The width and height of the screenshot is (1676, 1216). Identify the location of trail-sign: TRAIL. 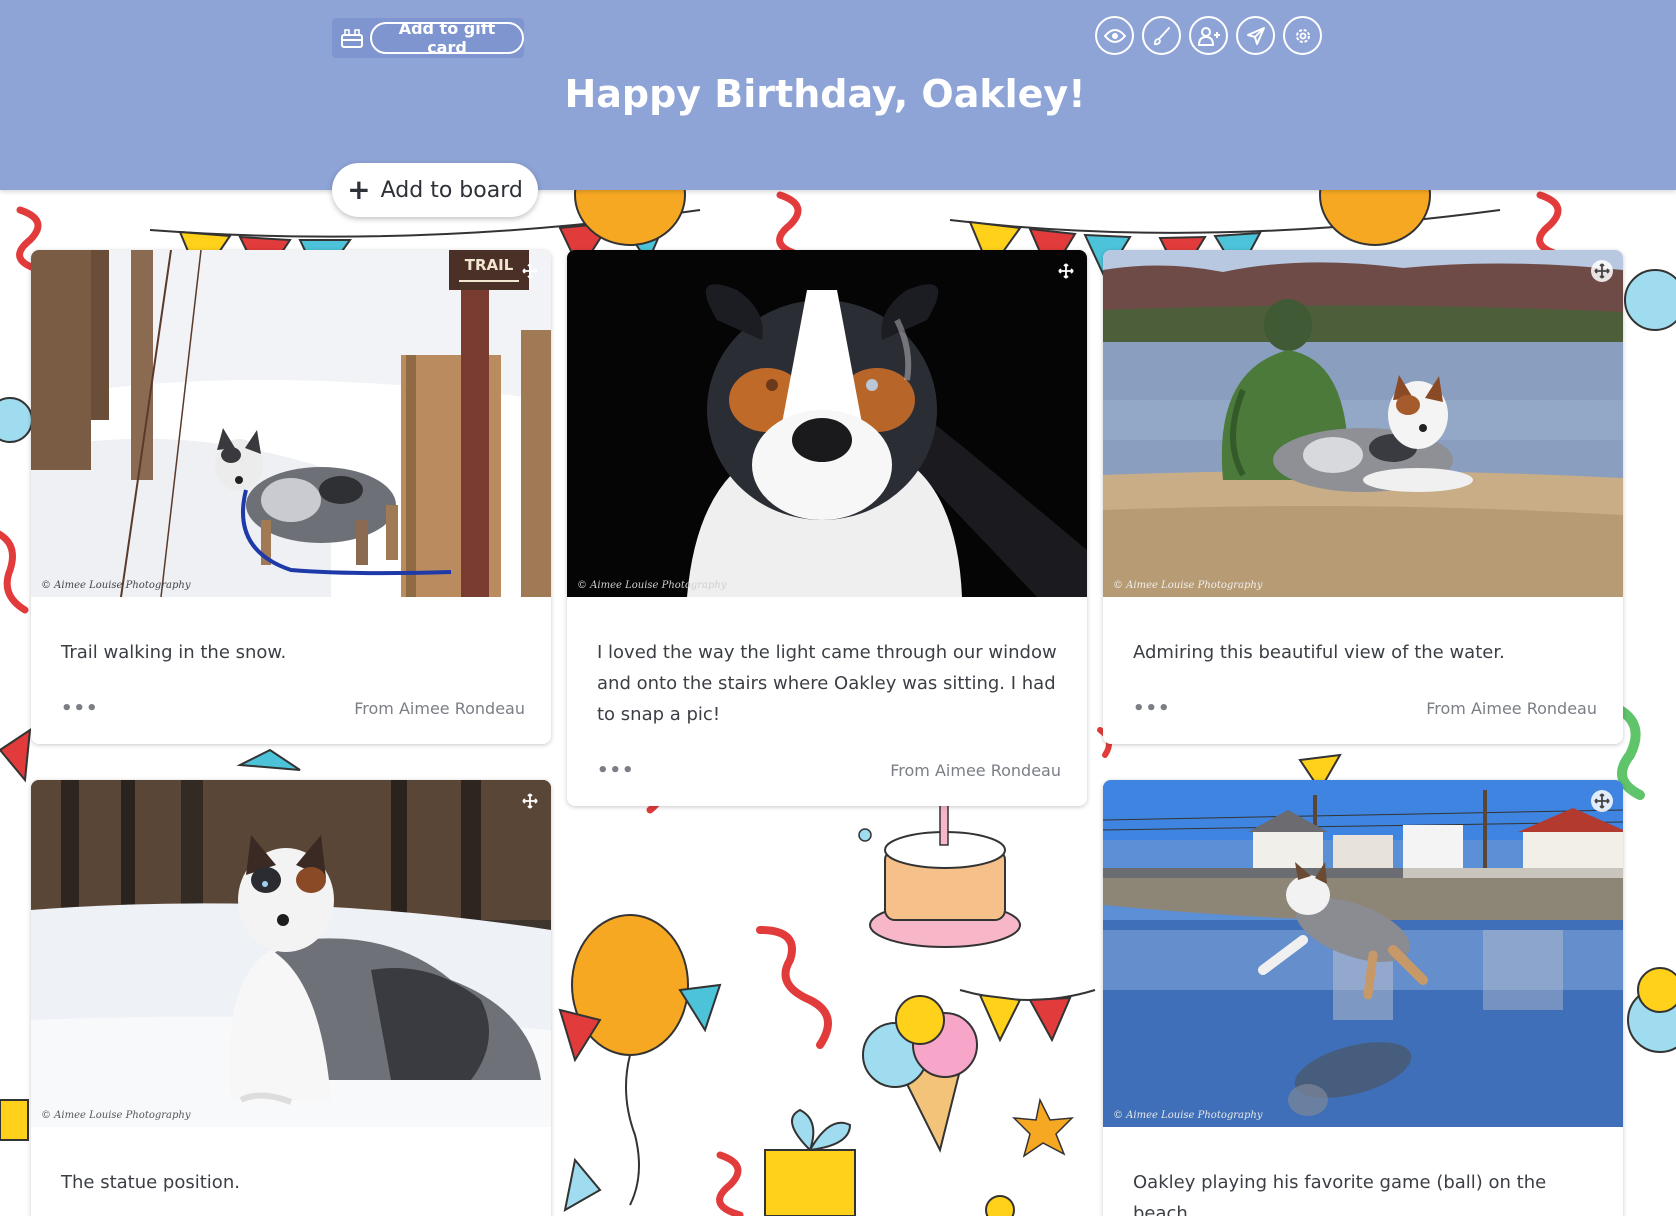
(489, 265).